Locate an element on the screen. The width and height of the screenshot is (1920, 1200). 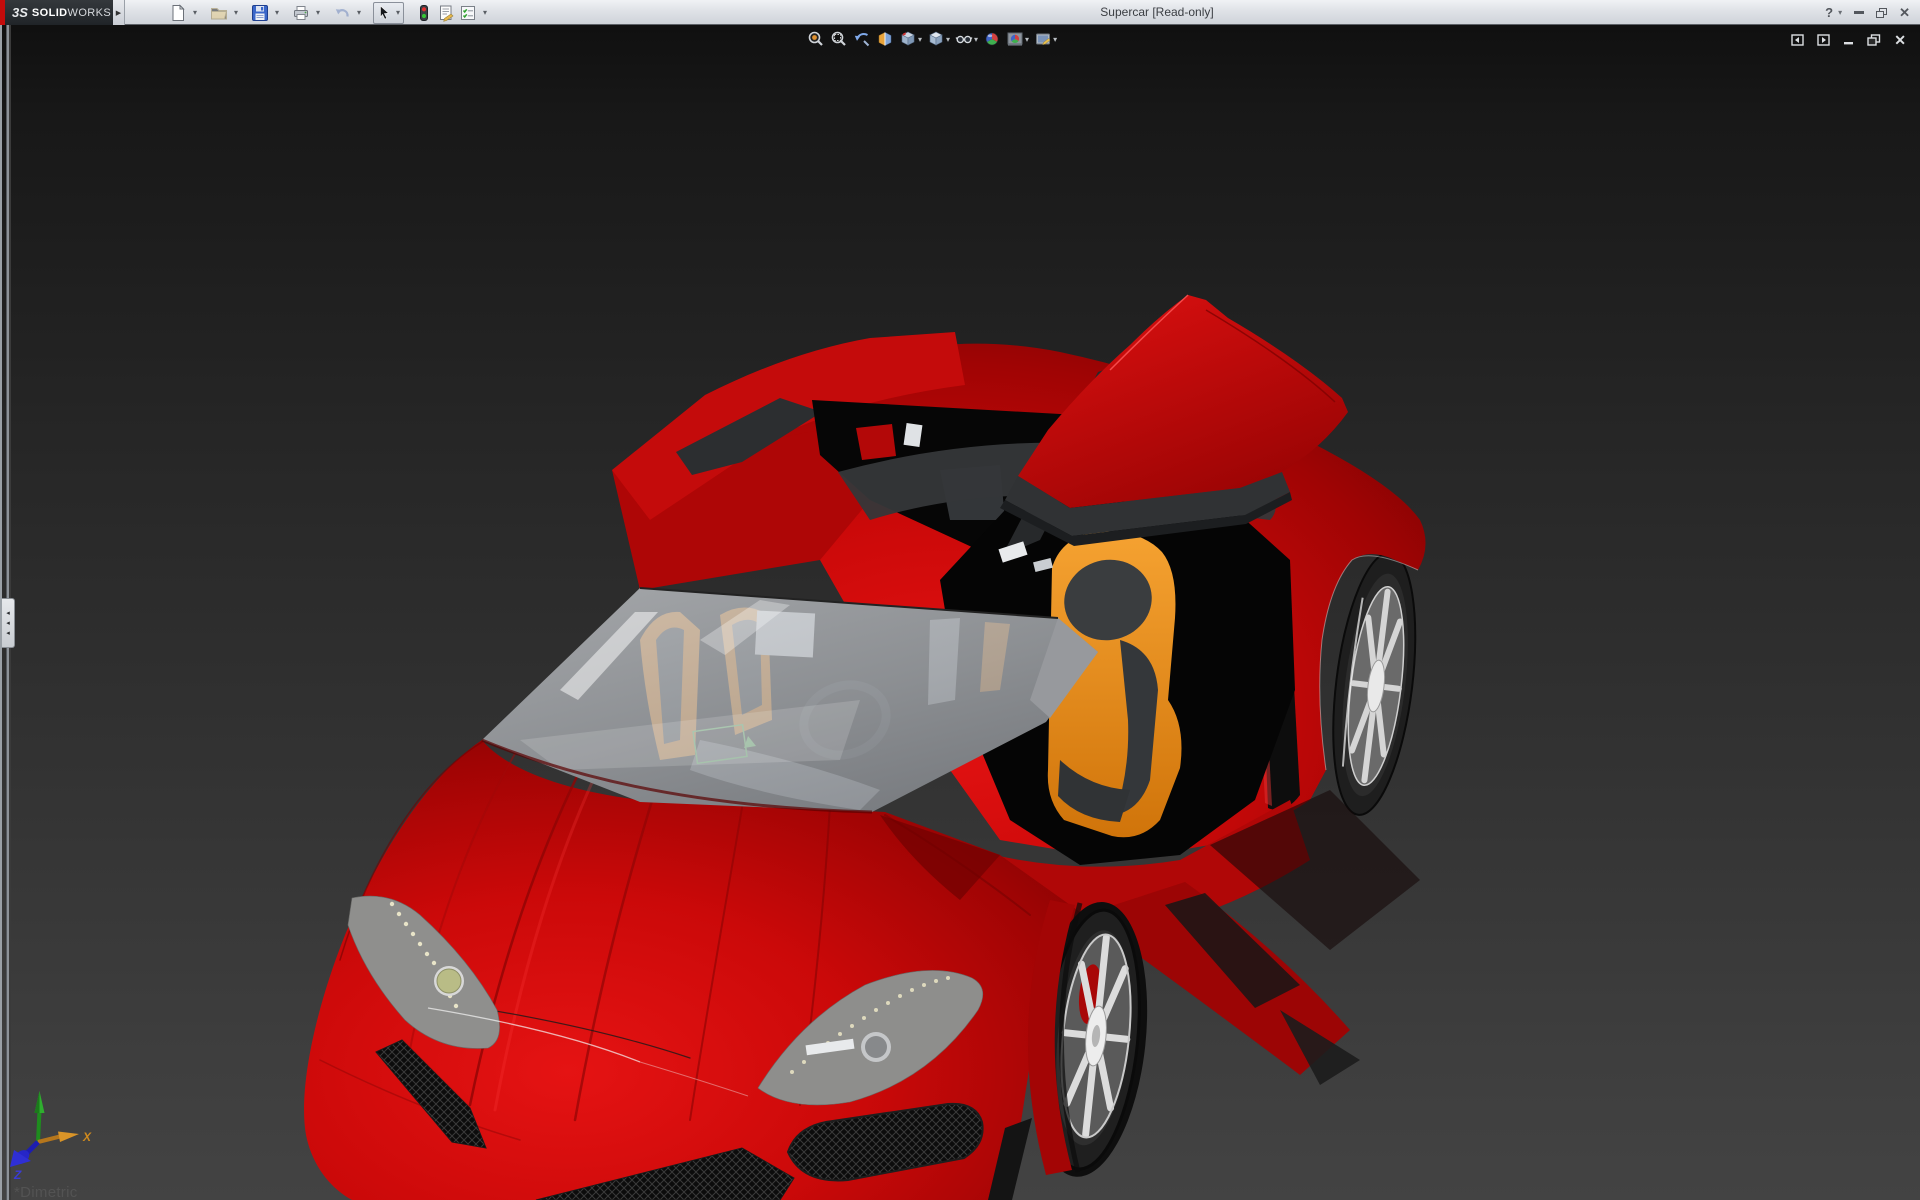
pane-next-icon is located at coordinates (1823, 40).